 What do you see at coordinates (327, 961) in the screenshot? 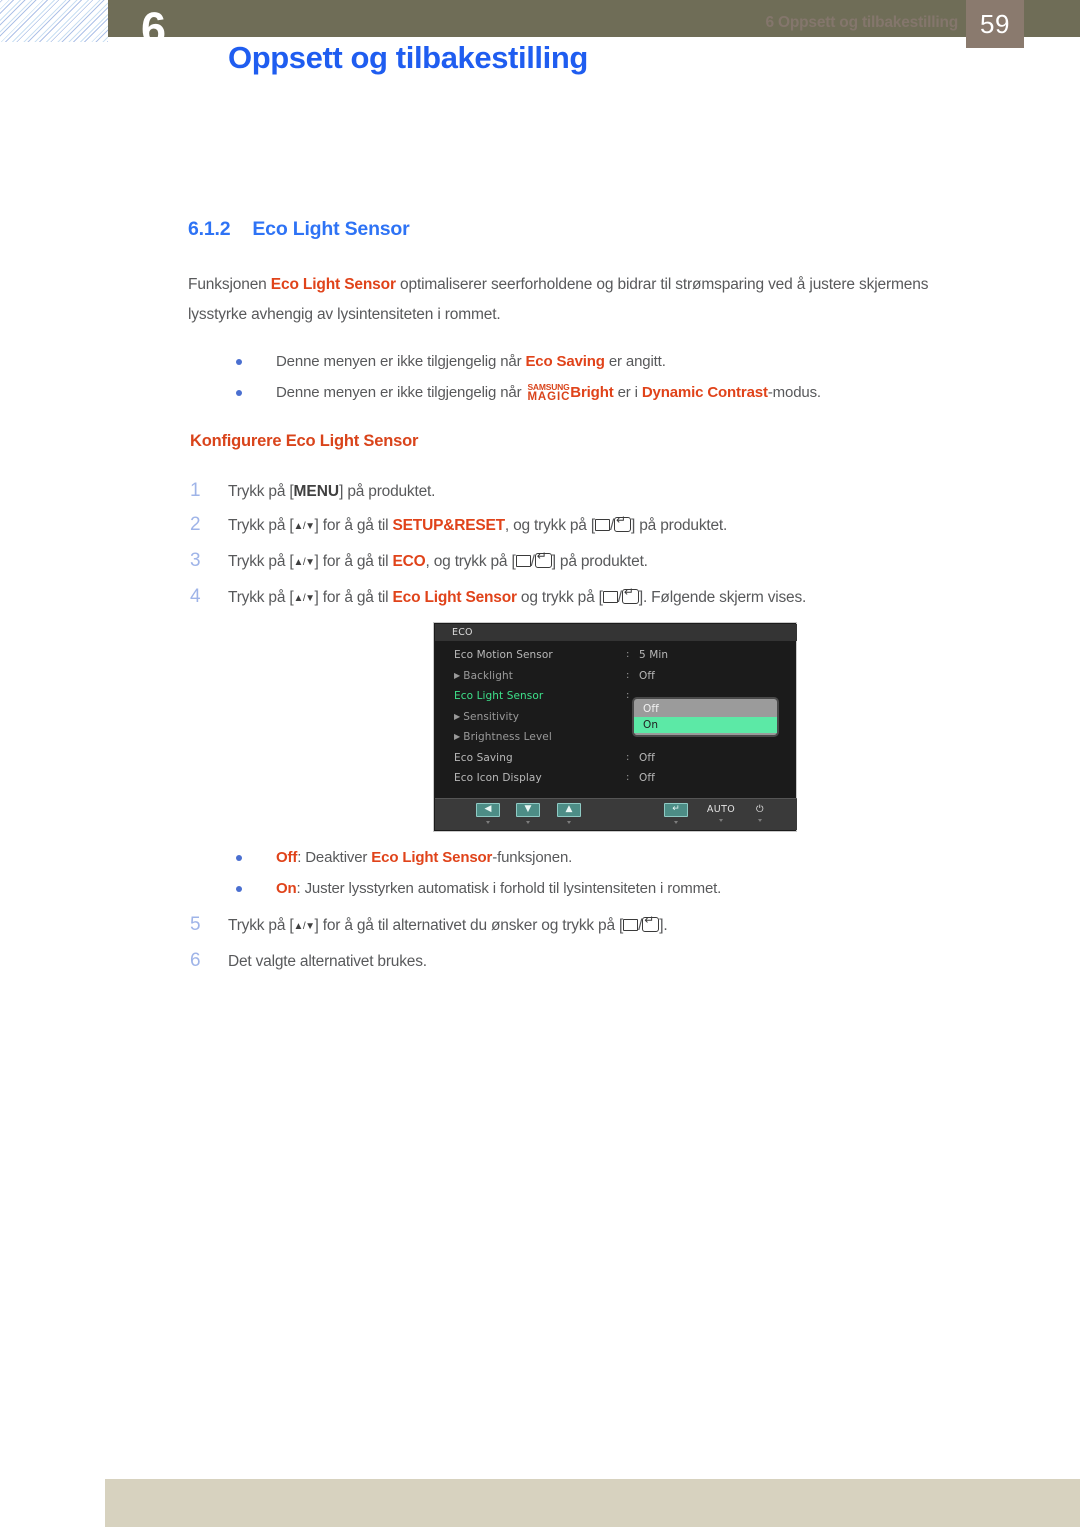
I see `step-text: Det valgte alternativet brukes.` at bounding box center [327, 961].